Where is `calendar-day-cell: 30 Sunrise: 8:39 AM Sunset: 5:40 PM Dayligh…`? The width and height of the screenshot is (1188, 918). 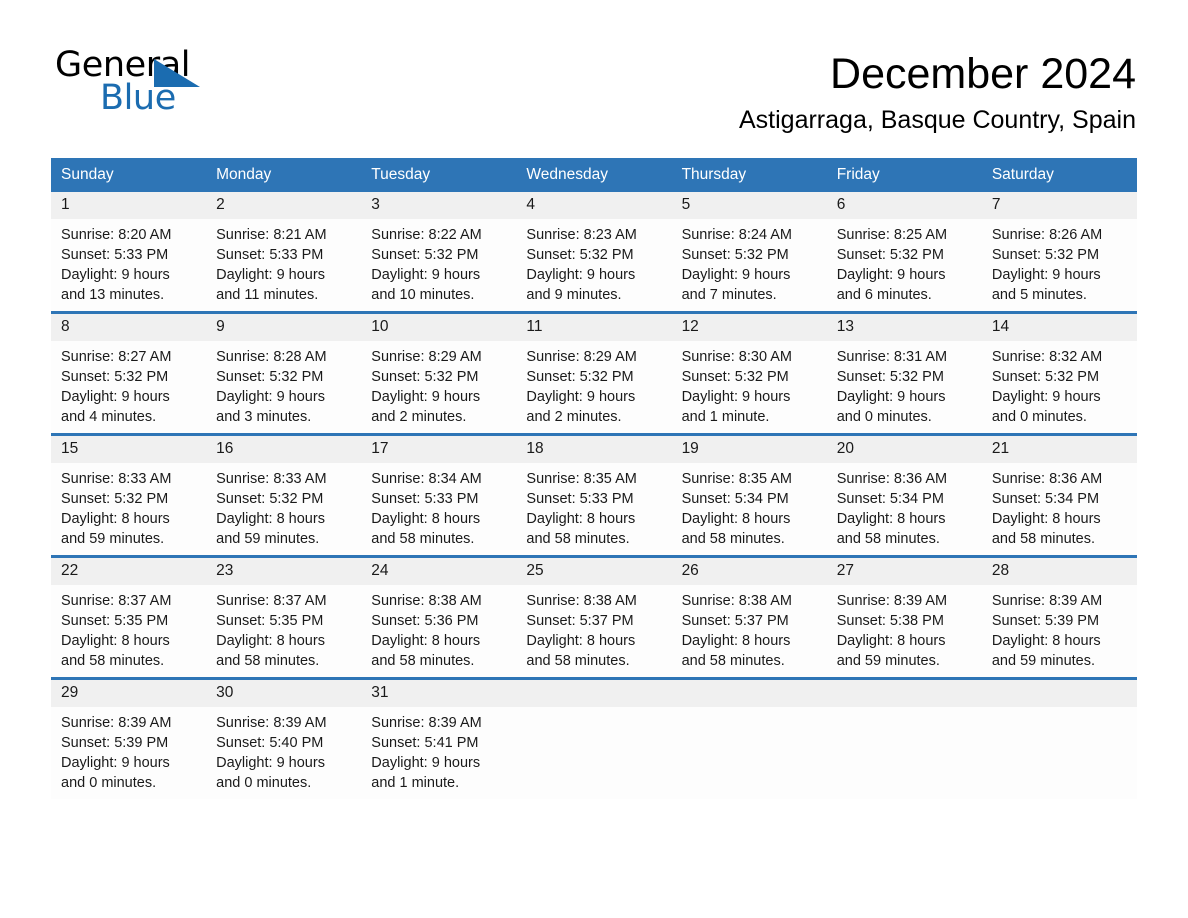
calendar-day-cell: 30 Sunrise: 8:39 AM Sunset: 5:40 PM Dayligh… is located at coordinates (284, 737).